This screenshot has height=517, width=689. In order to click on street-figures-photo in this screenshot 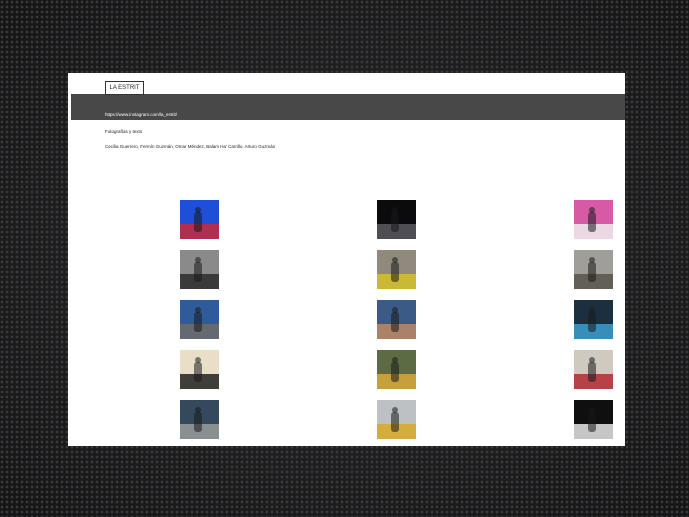, I will do `click(396, 269)`.